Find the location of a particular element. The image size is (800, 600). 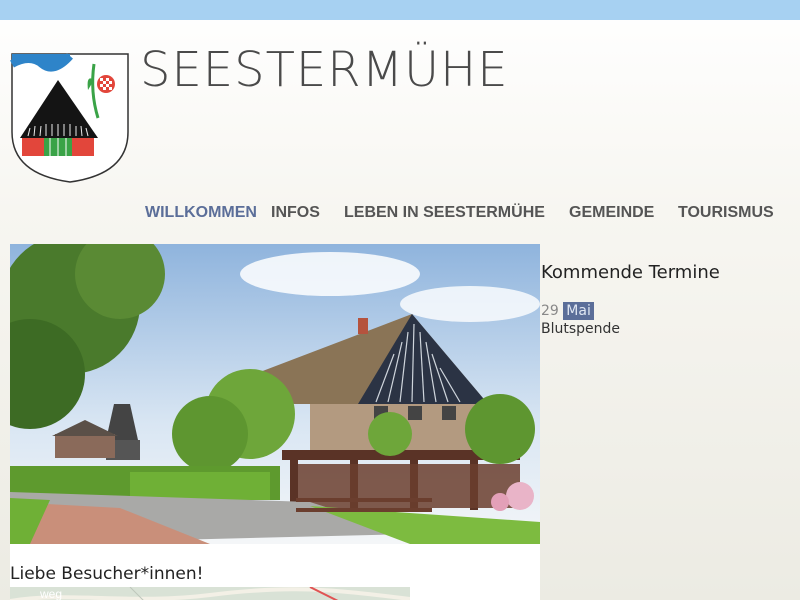

upcoming-events-title: Kommende Termine is located at coordinates (630, 272).